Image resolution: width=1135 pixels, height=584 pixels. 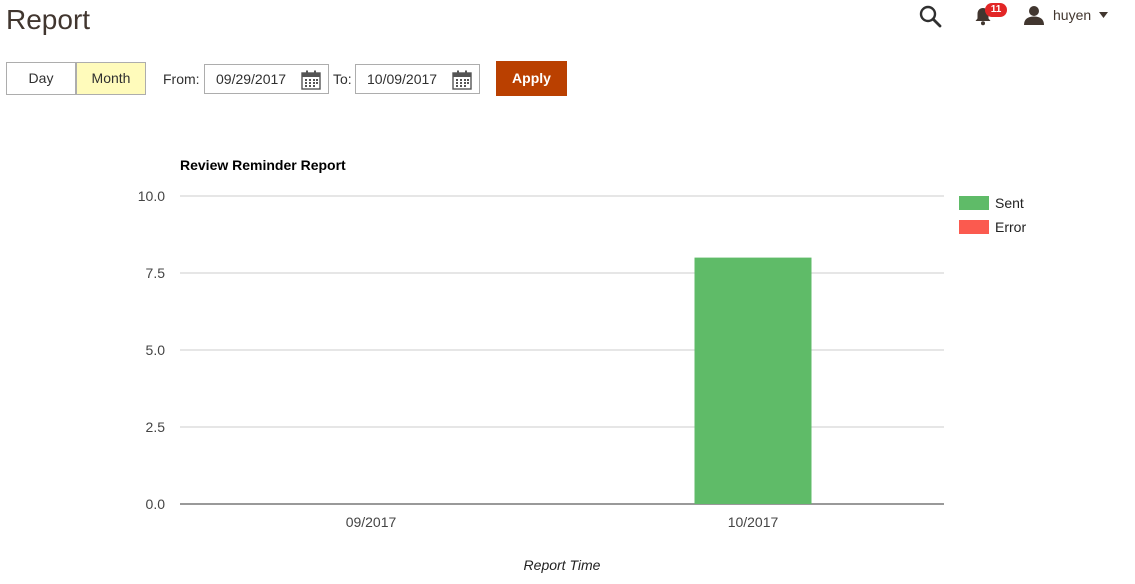 I want to click on x-tick-label: 10/2017, so click(x=753, y=522).